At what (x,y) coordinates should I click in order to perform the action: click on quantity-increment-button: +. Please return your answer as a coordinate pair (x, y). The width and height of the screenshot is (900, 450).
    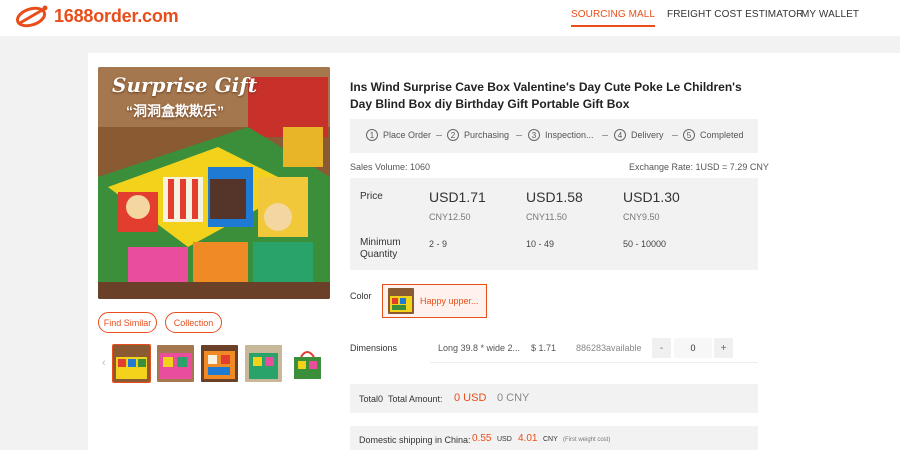
    Looking at the image, I should click on (723, 348).